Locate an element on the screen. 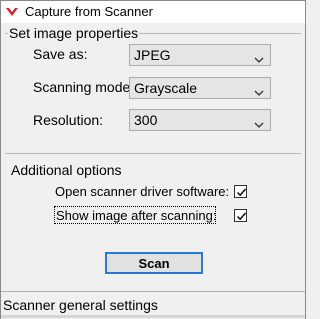  window-title: Capture from Scanner is located at coordinates (89, 11).